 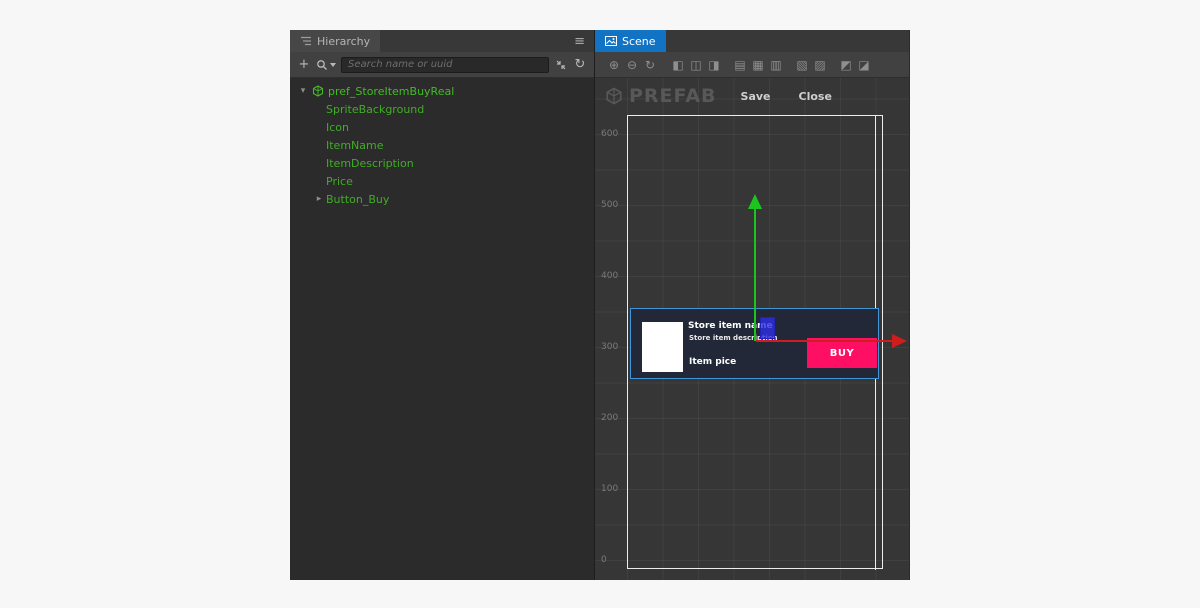 I want to click on collapse-arrows-icon, so click(x=561, y=64).